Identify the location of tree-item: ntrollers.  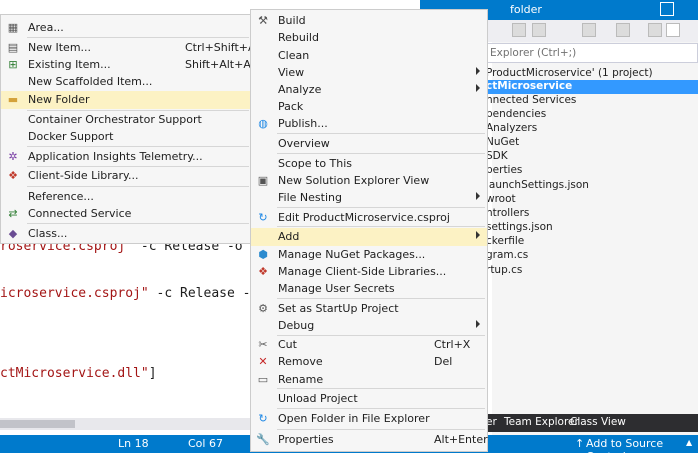
(507, 214).